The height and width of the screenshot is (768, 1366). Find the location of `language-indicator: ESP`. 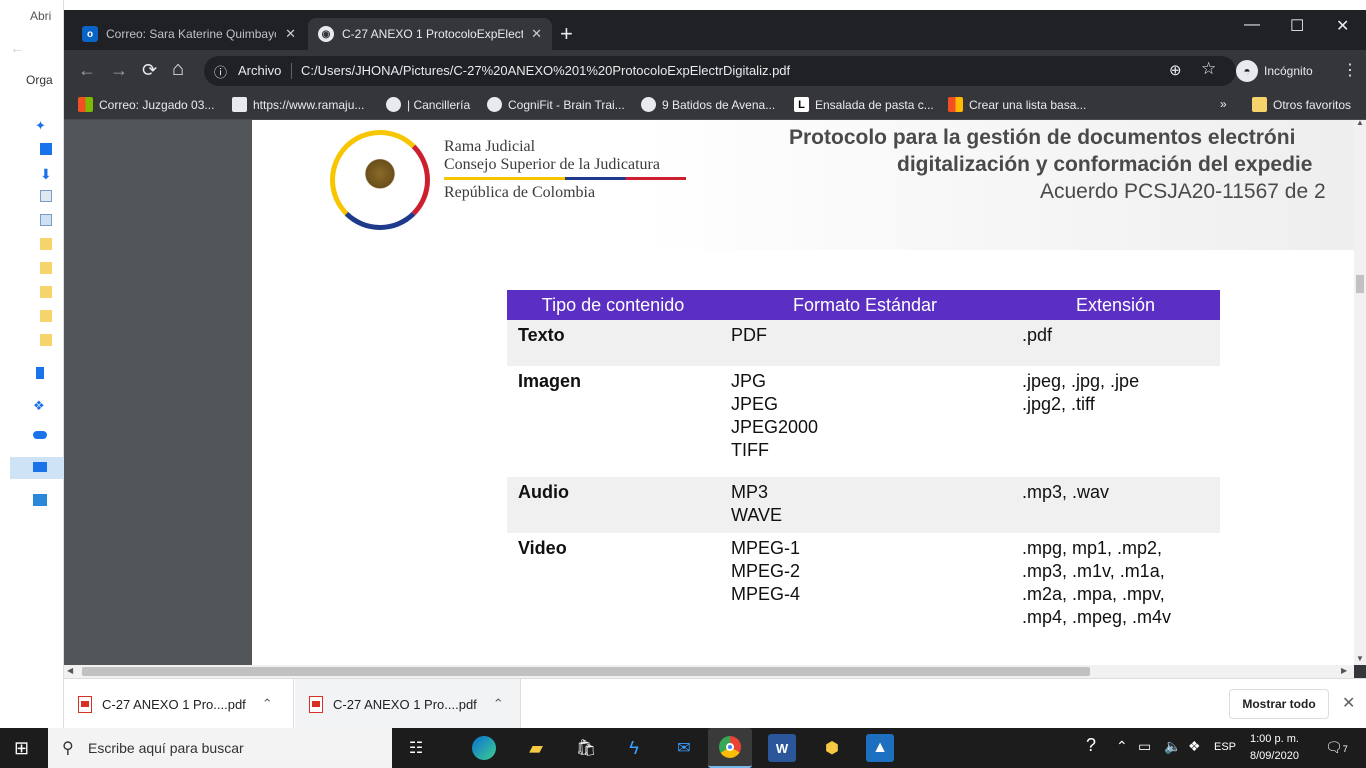

language-indicator: ESP is located at coordinates (1225, 747).